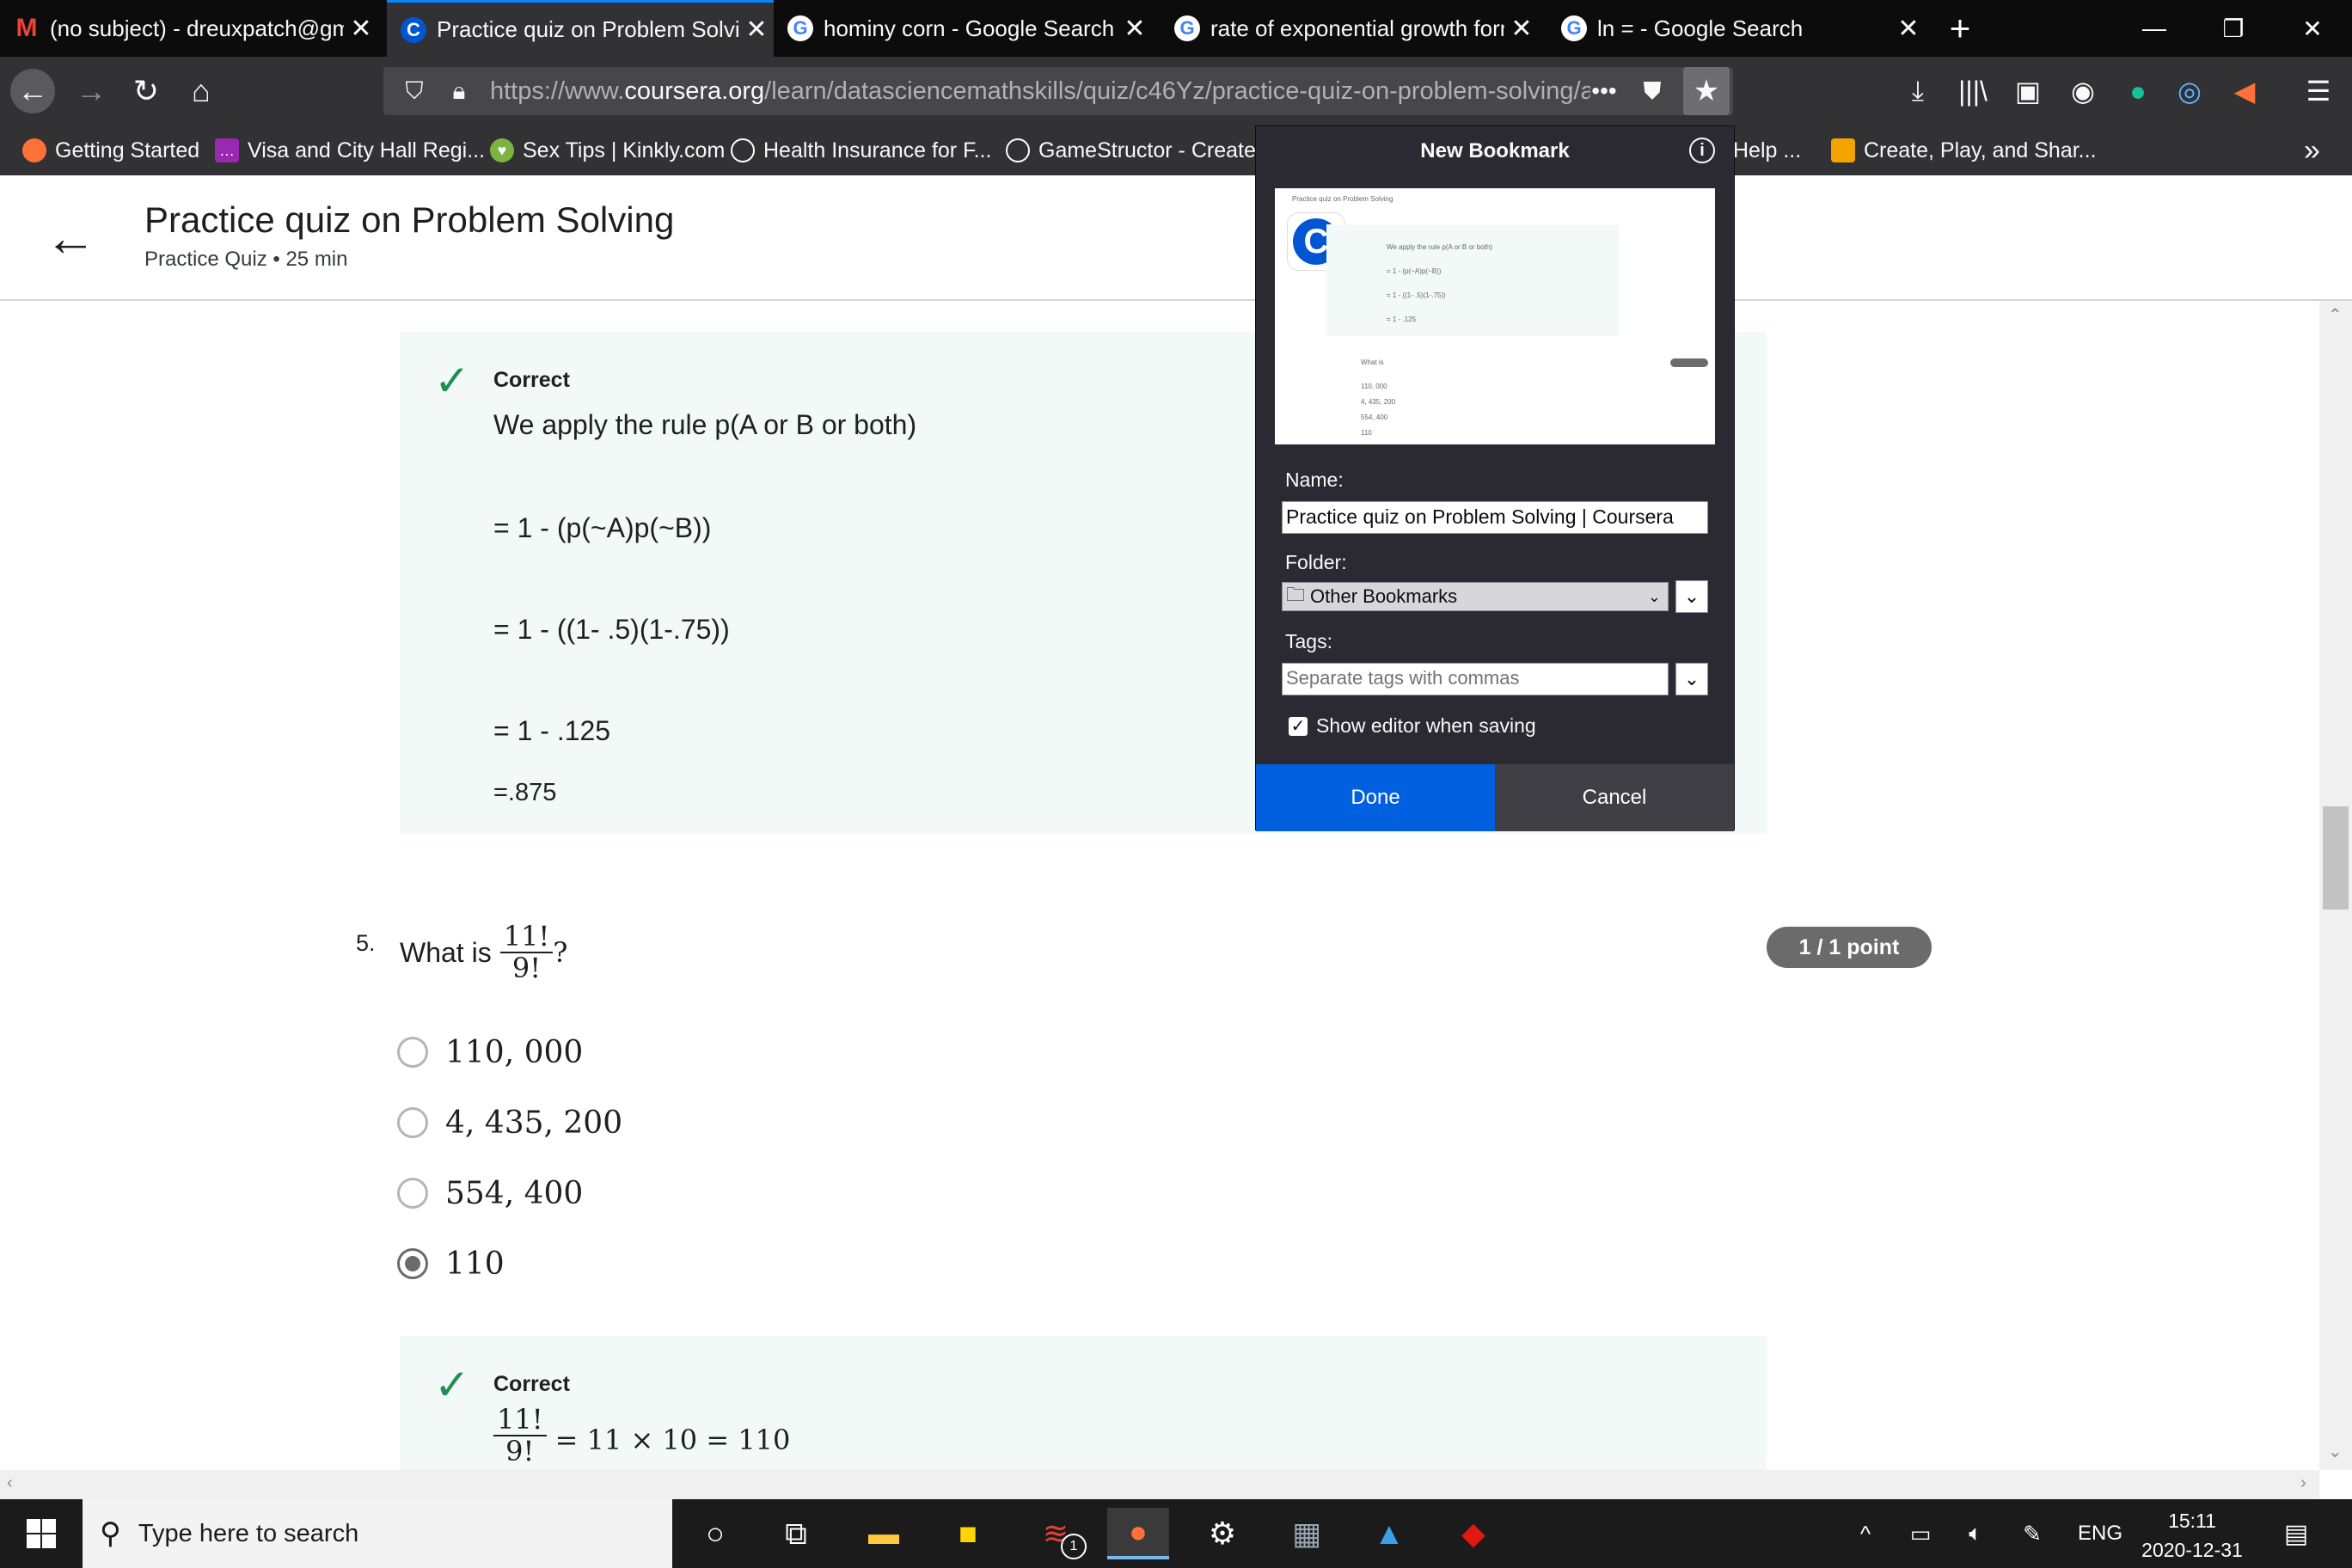 The height and width of the screenshot is (1568, 2352). Describe the element at coordinates (1604, 91) in the screenshot. I see `more-actions-icon: •••` at that location.